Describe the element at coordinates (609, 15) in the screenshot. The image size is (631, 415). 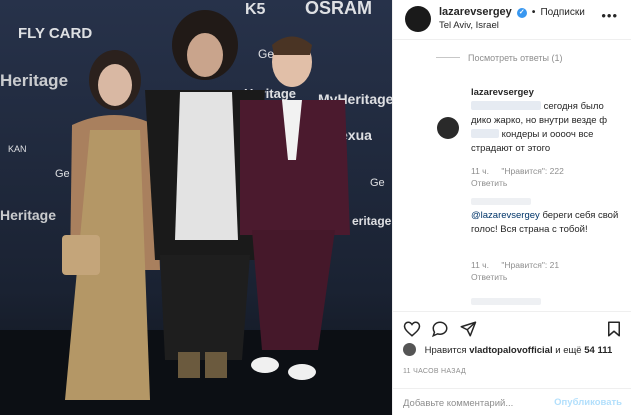
I see `more-horizontal-icon: •••` at that location.